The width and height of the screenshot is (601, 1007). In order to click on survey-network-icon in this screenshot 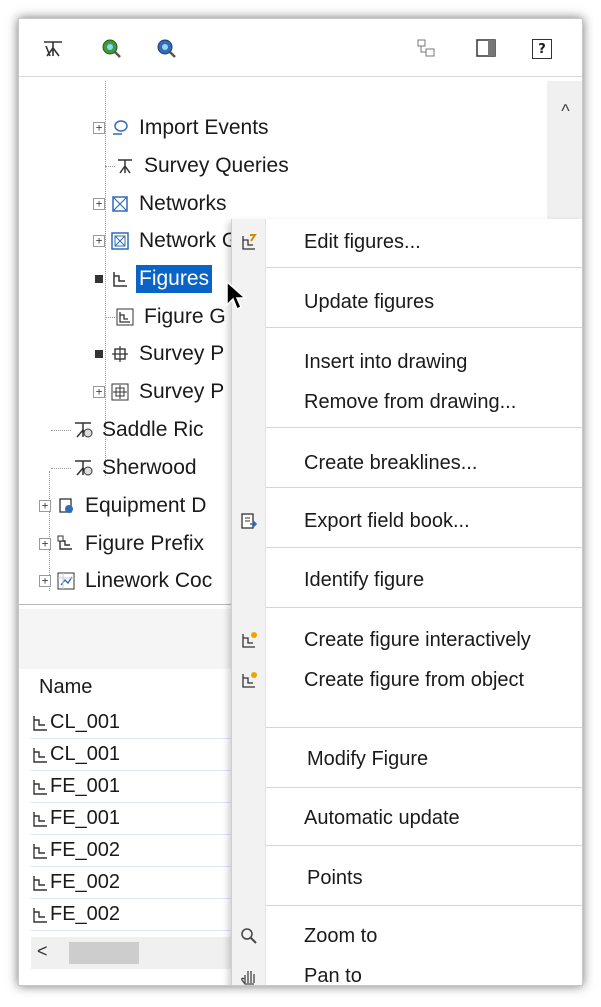, I will do `click(53, 48)`.